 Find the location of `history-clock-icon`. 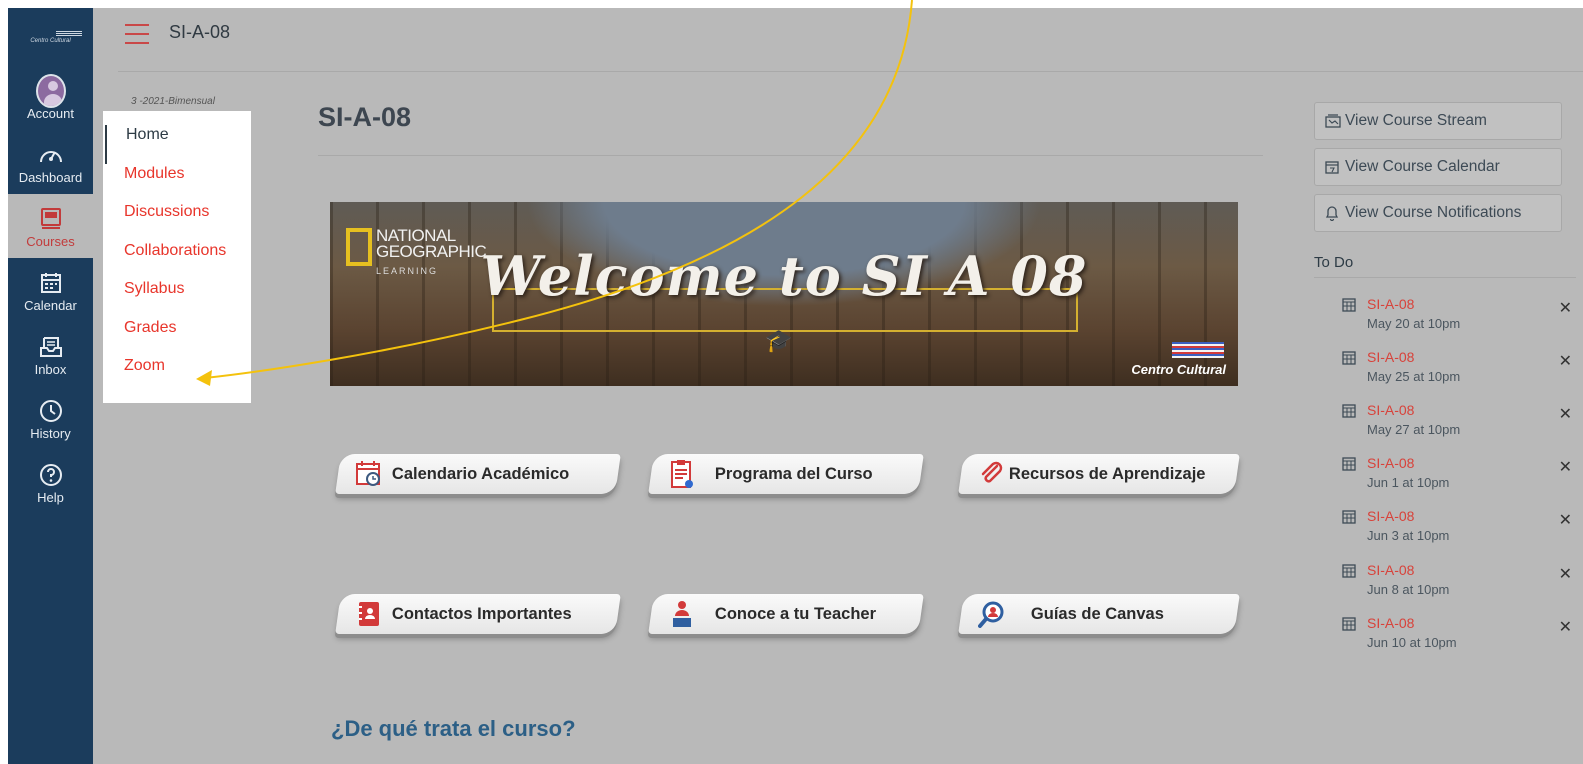

history-clock-icon is located at coordinates (51, 411).